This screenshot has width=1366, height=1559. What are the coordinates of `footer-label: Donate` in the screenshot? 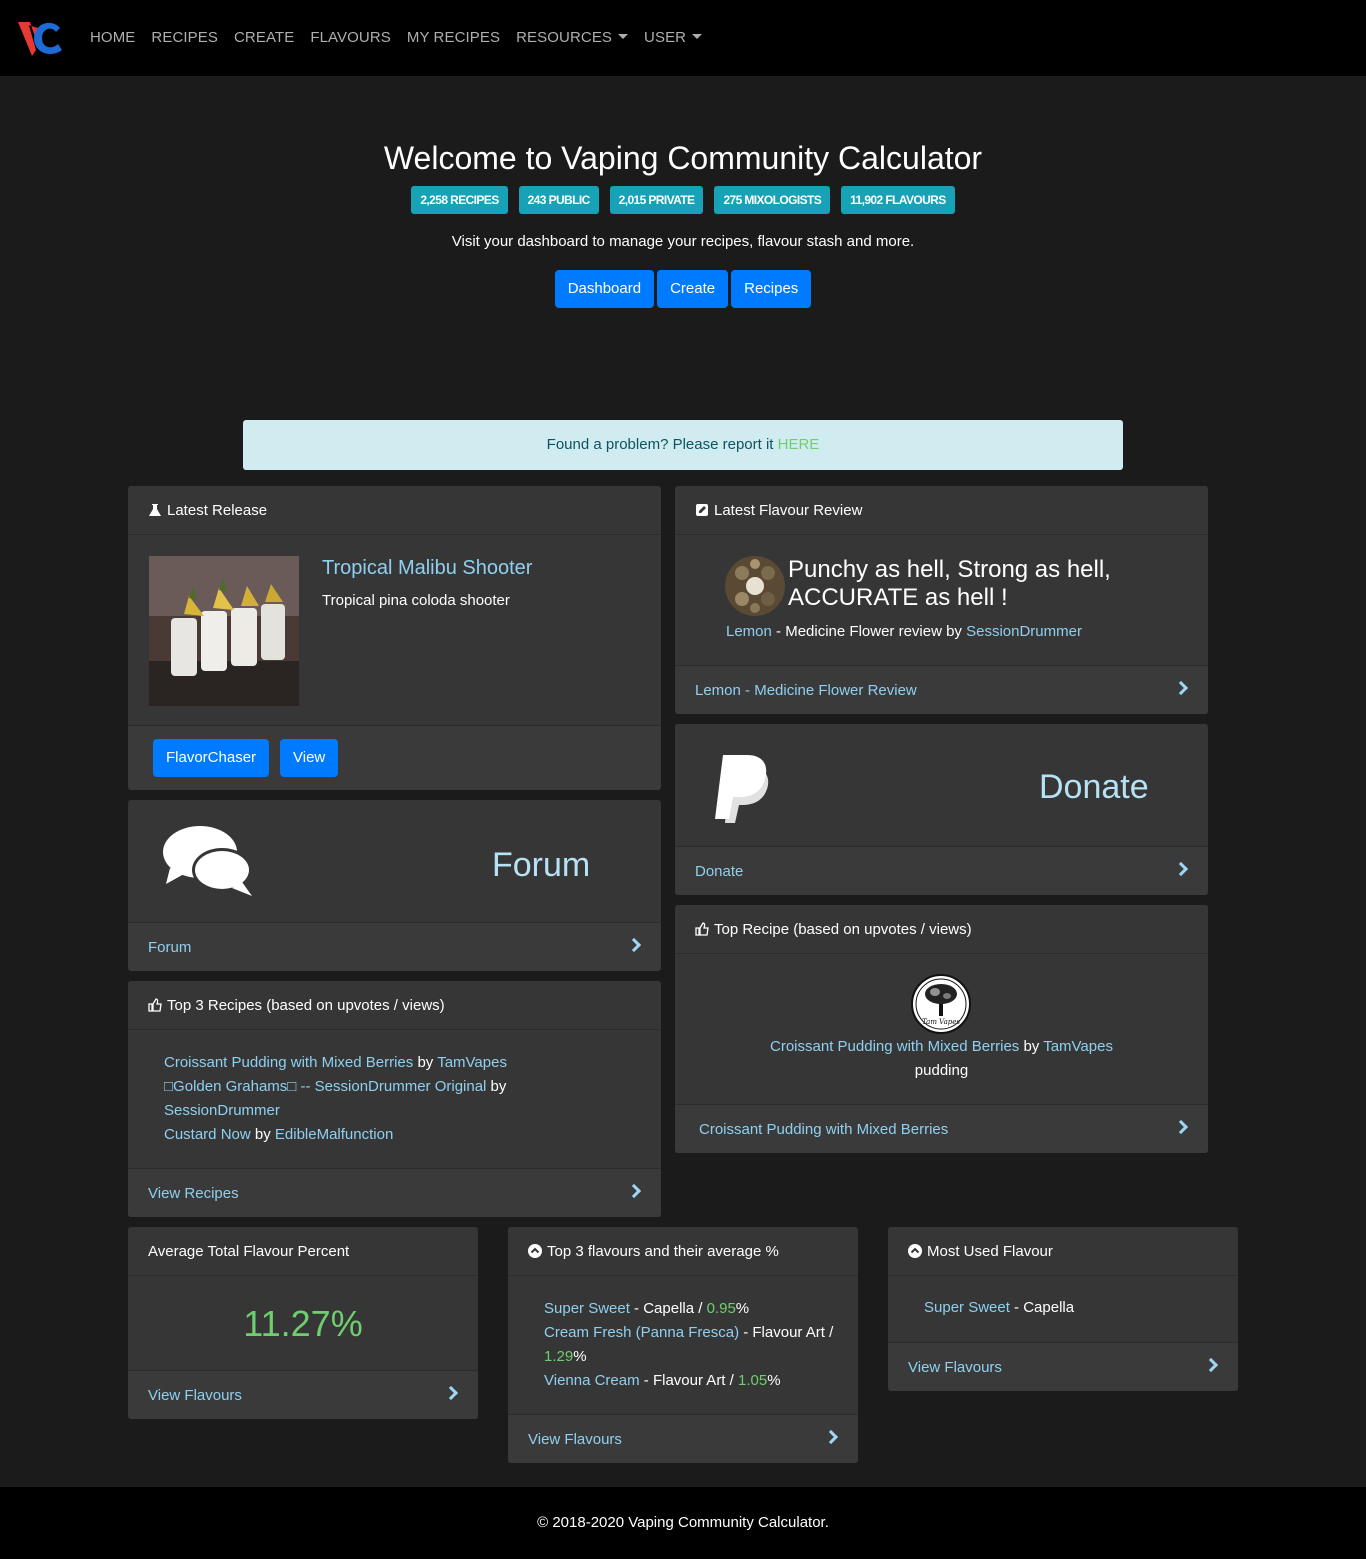 It's located at (719, 871).